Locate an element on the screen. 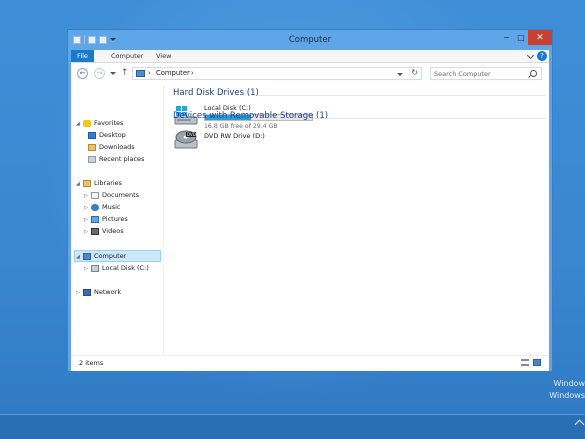 Image resolution: width=585 pixels, height=439 pixels. nav-computer: ◢ Computer is located at coordinates (101, 256).